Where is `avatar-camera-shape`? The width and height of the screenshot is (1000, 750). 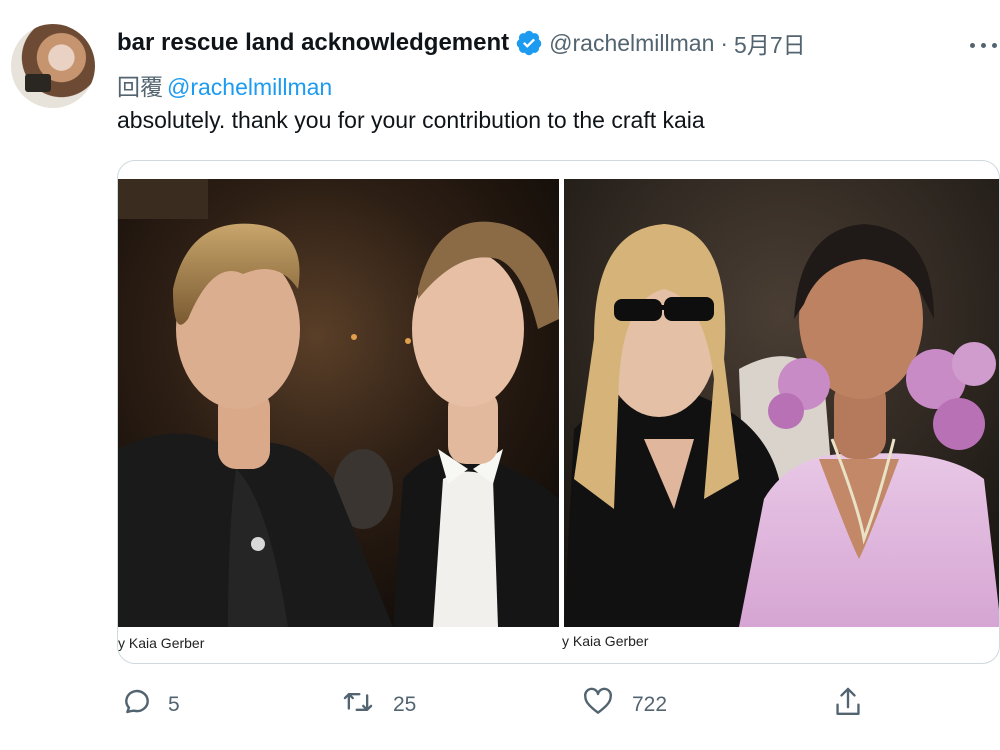
avatar-camera-shape is located at coordinates (38, 83).